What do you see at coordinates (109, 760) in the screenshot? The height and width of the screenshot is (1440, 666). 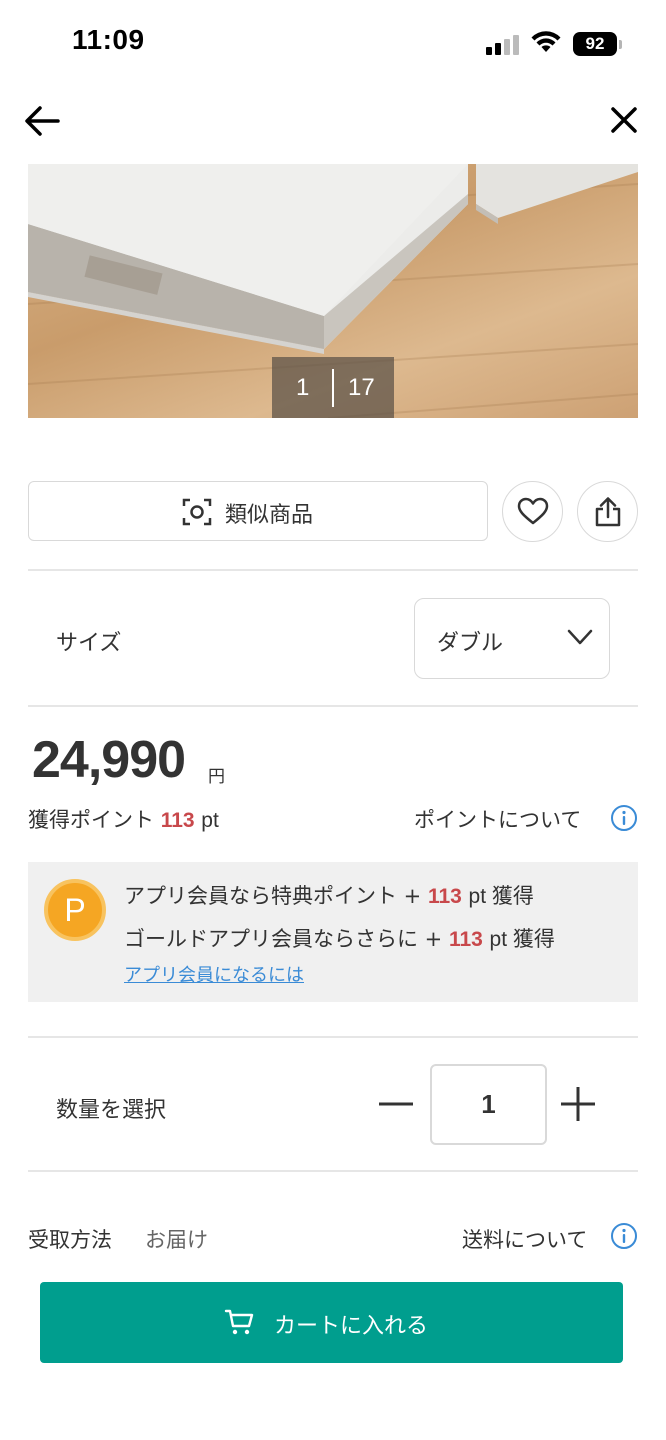 I see `price-amount: 24,990` at bounding box center [109, 760].